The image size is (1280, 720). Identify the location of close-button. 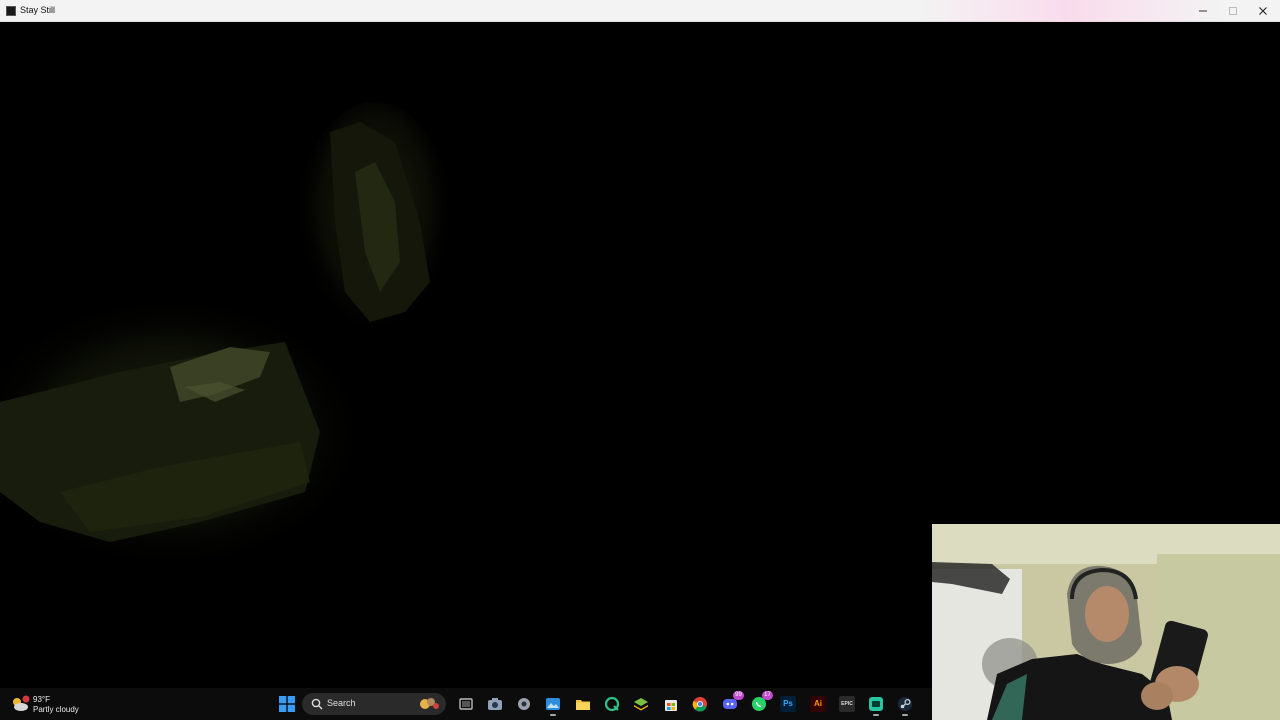
(1263, 11).